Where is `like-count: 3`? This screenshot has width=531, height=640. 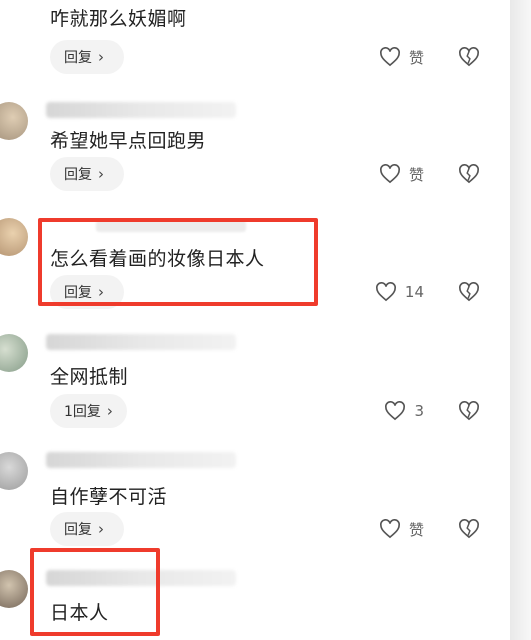
like-count: 3 is located at coordinates (419, 411).